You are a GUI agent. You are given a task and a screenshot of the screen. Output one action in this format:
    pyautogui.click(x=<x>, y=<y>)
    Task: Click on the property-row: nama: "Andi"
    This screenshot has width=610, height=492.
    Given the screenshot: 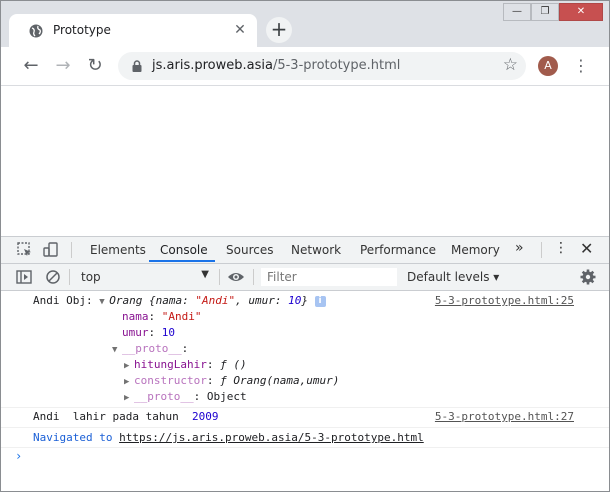 What is the action you would take?
    pyautogui.click(x=162, y=316)
    